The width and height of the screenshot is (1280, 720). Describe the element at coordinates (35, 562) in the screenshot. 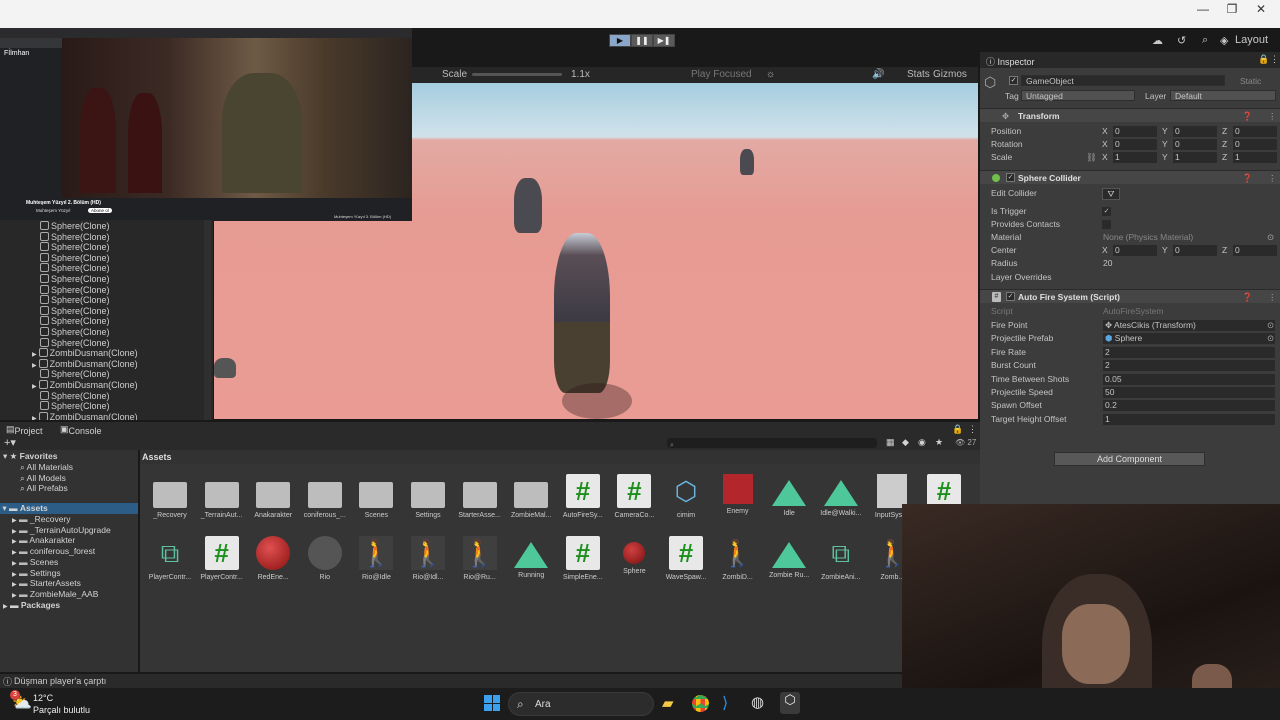

I see `project-folder: ▶ ▬ Scenes` at that location.